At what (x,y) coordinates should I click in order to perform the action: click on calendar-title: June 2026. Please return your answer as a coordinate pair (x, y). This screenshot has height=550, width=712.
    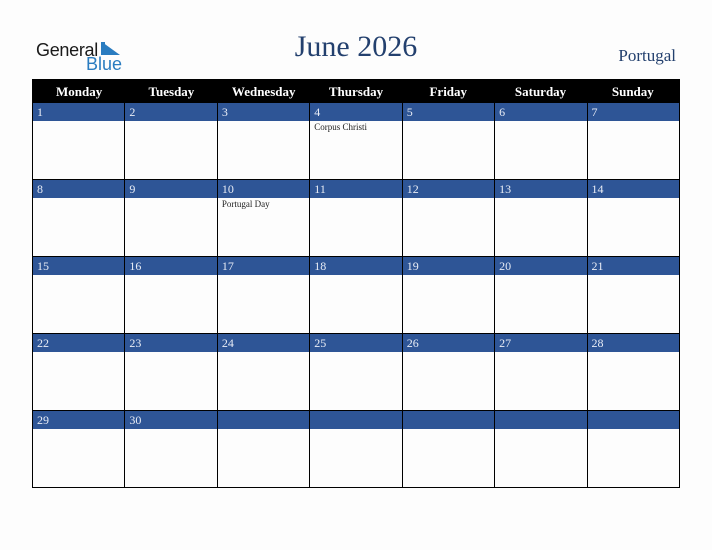
    Looking at the image, I should click on (356, 46).